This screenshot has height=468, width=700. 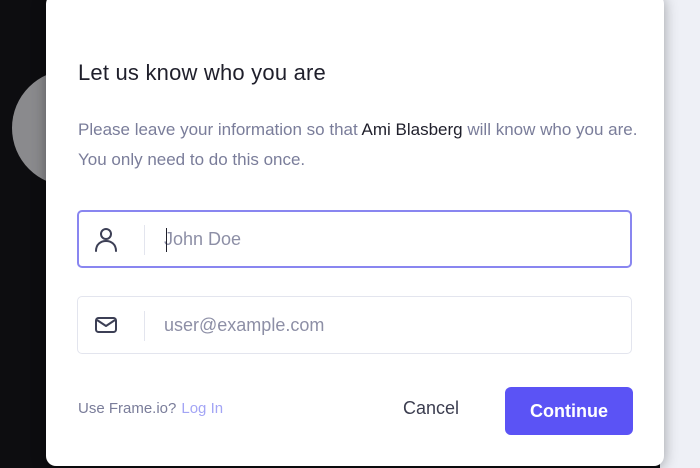 I want to click on background-panel, so click(x=680, y=234).